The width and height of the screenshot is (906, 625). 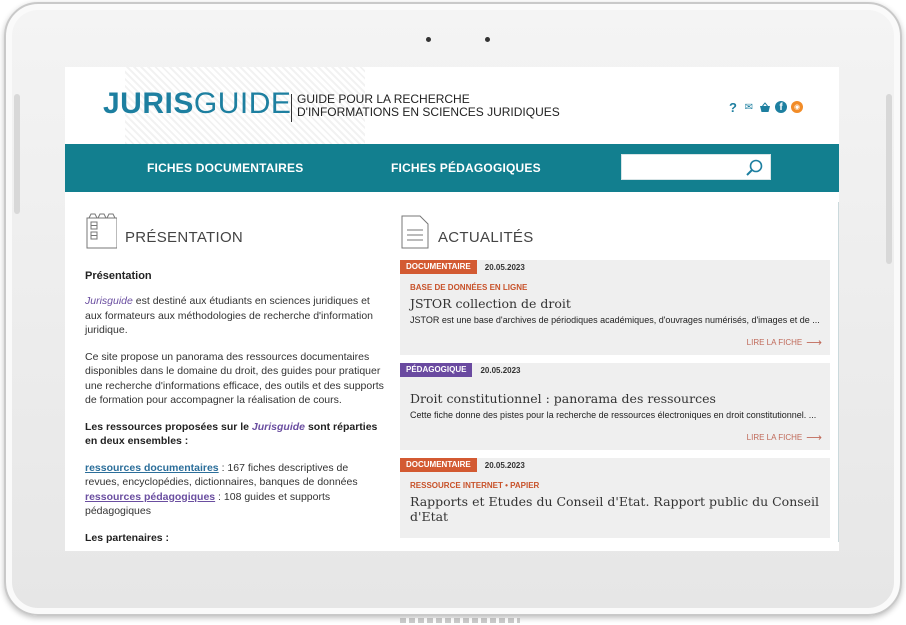 What do you see at coordinates (150, 497) in the screenshot?
I see `ressources-pedagogiques-link: ressources pédagogiques` at bounding box center [150, 497].